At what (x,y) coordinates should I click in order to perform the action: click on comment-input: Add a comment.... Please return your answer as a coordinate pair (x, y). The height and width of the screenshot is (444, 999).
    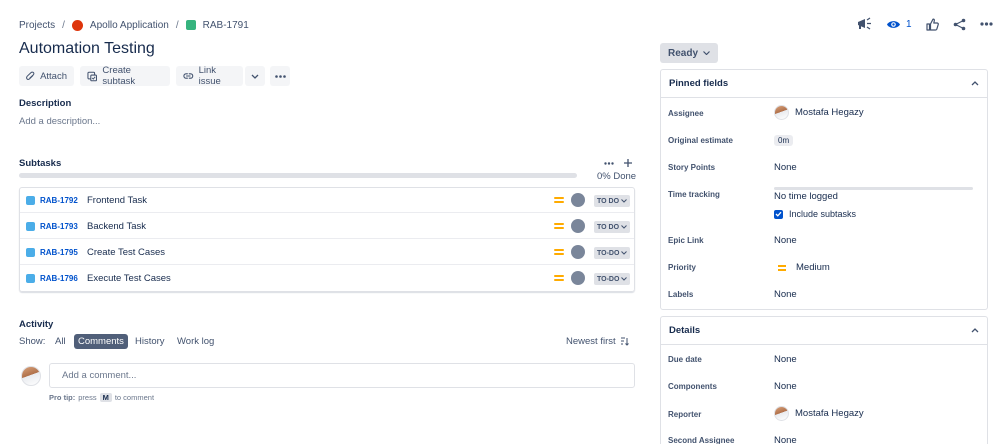
    Looking at the image, I should click on (342, 375).